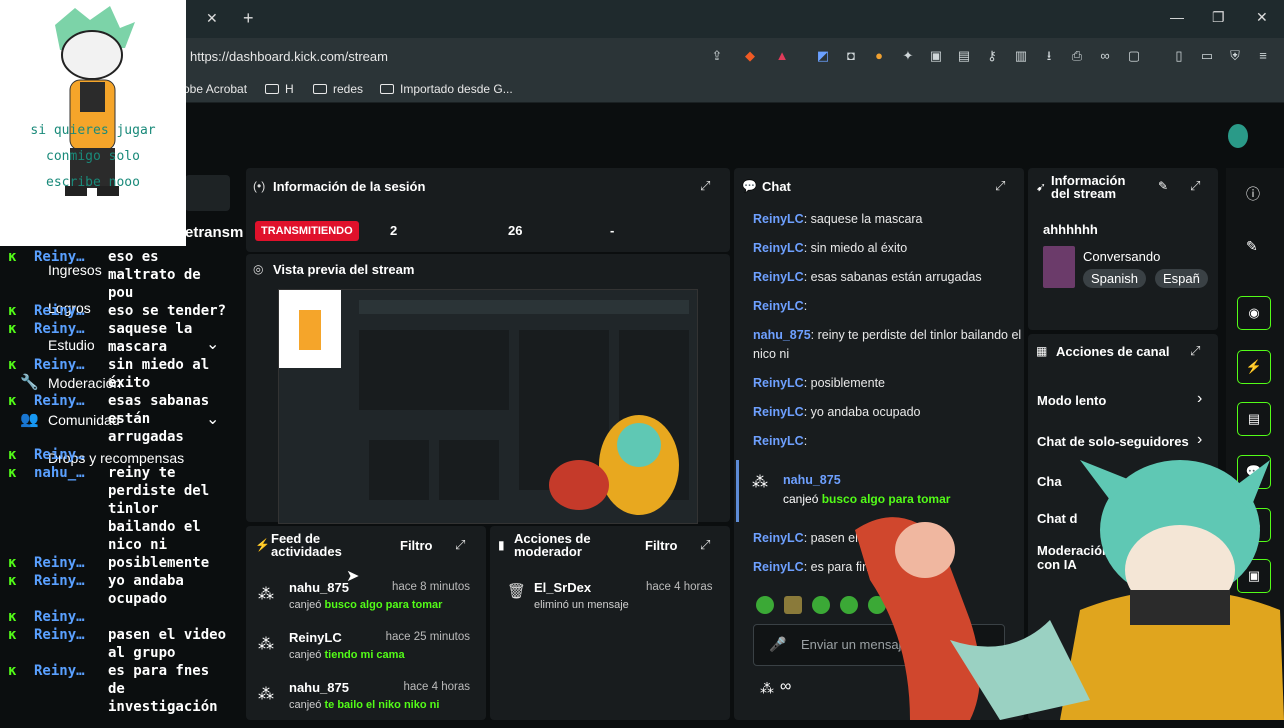 Image resolution: width=1284 pixels, height=728 pixels. I want to click on extension-icon: ◩, so click(823, 56).